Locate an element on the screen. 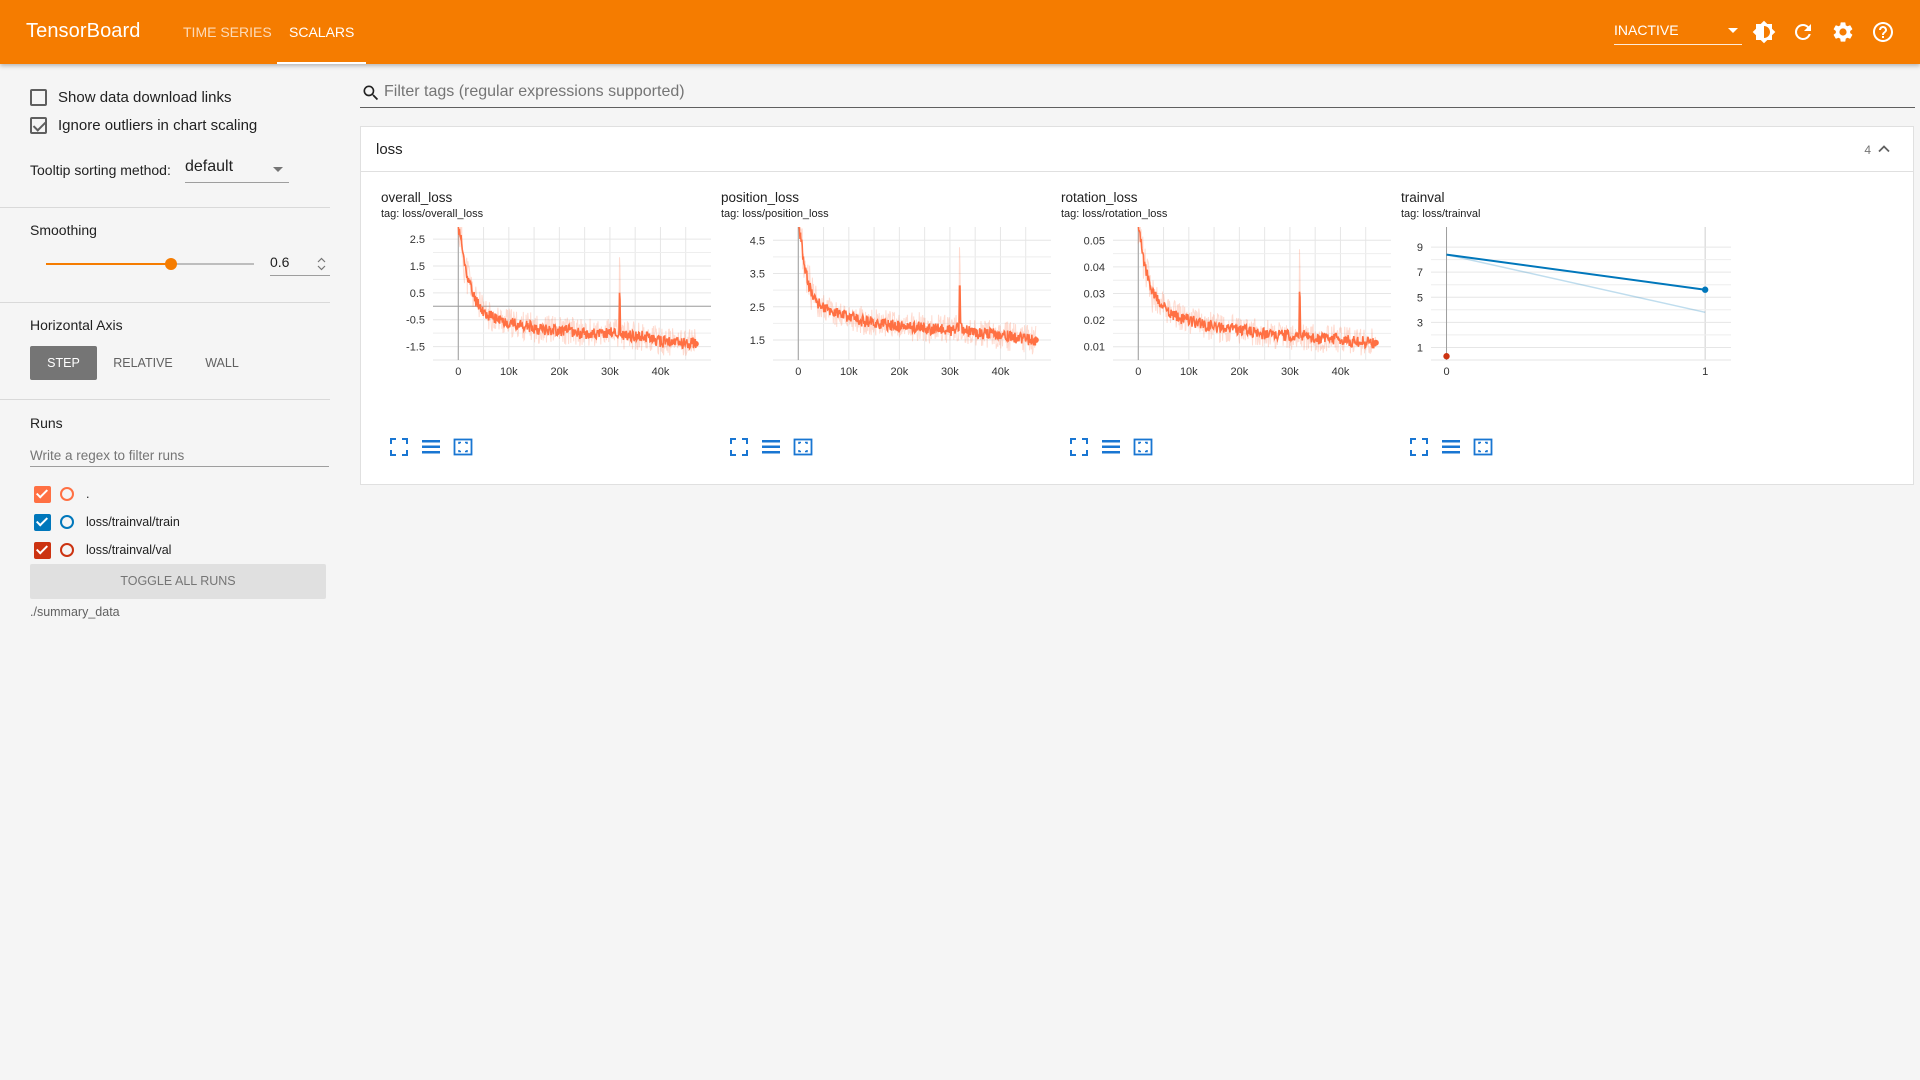  run-row: loss/trainval/train is located at coordinates (107, 522).